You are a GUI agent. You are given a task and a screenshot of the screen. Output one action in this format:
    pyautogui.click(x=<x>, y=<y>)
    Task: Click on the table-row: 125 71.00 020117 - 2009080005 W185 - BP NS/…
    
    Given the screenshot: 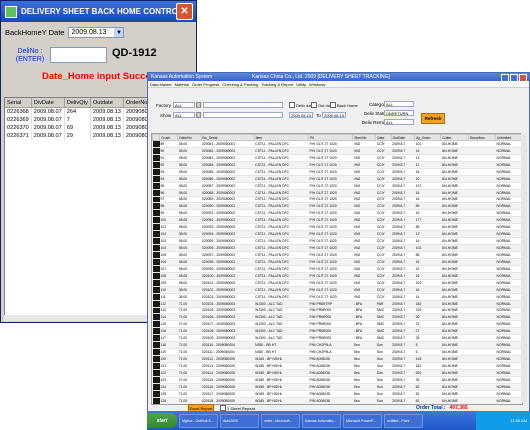 What is the action you would take?
    pyautogui.click(x=337, y=394)
    